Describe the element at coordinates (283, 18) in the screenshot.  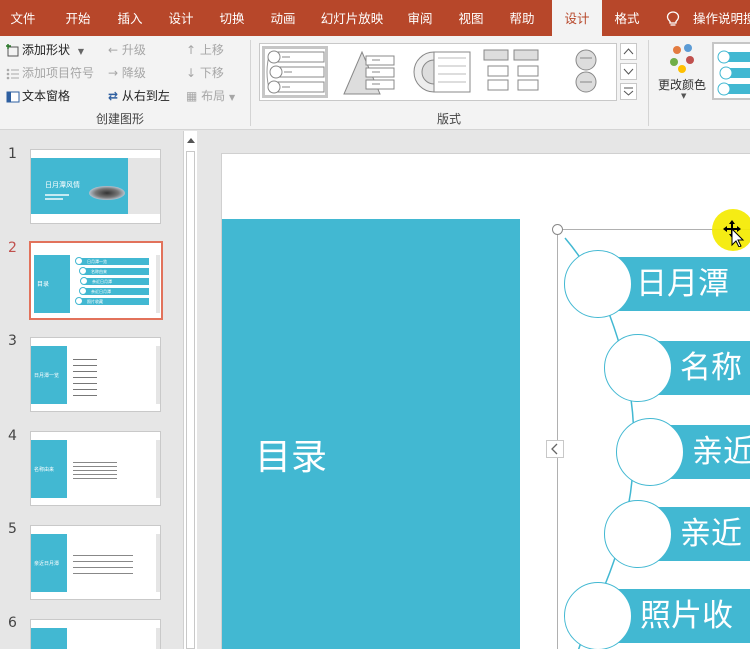
I see `tab-animations: 动画` at that location.